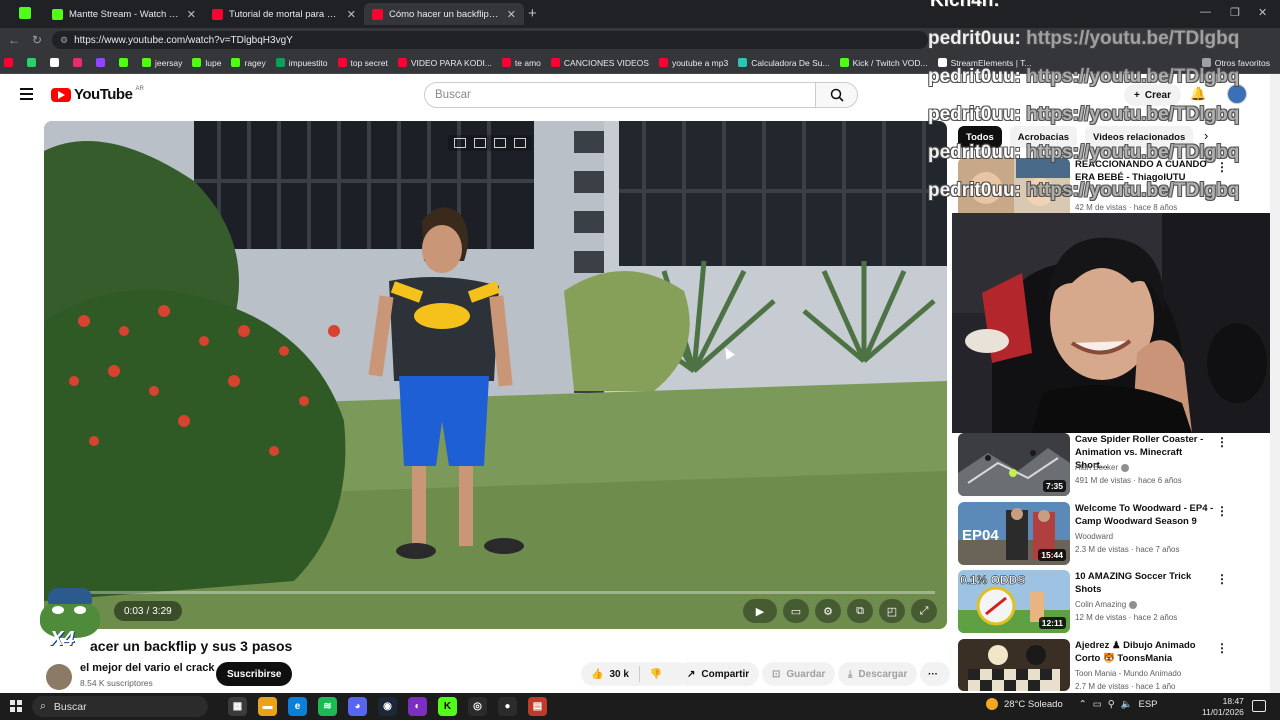 This screenshot has height=720, width=1280. What do you see at coordinates (14, 40) in the screenshot?
I see `back-icon: ←` at bounding box center [14, 40].